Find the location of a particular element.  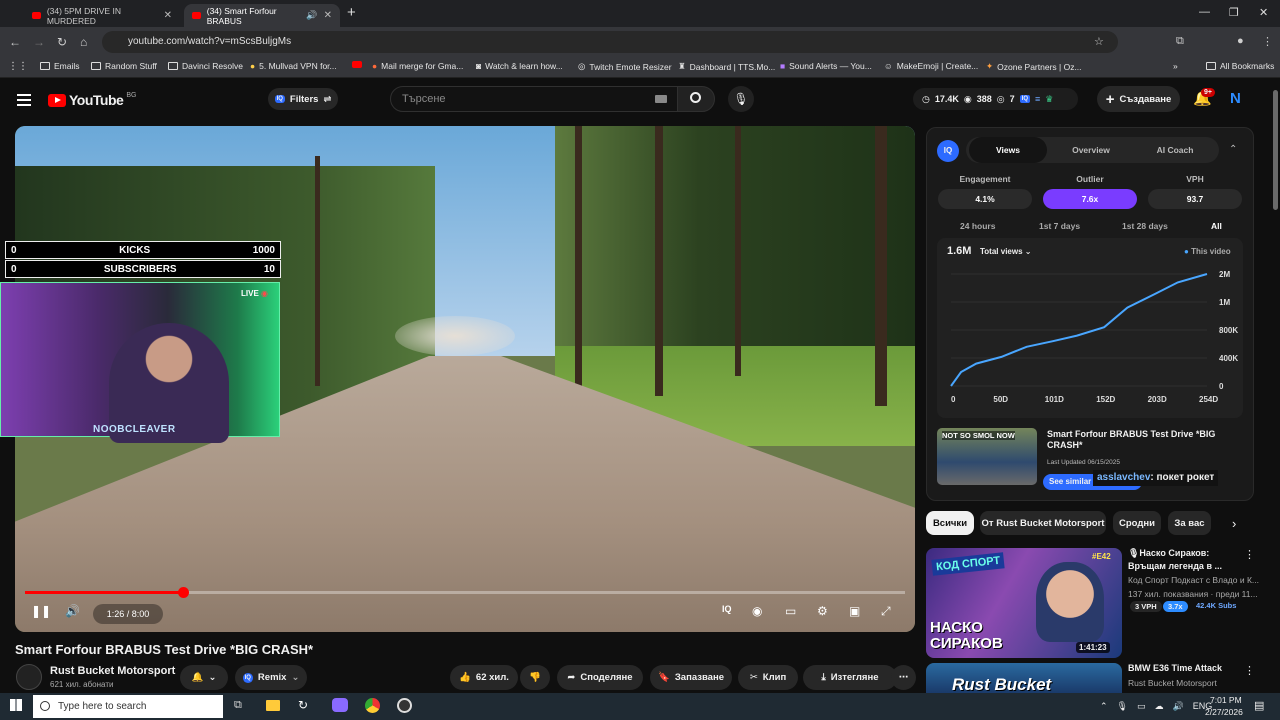

rec-title: BMW E36 Time Attack is located at coordinates (1175, 668).